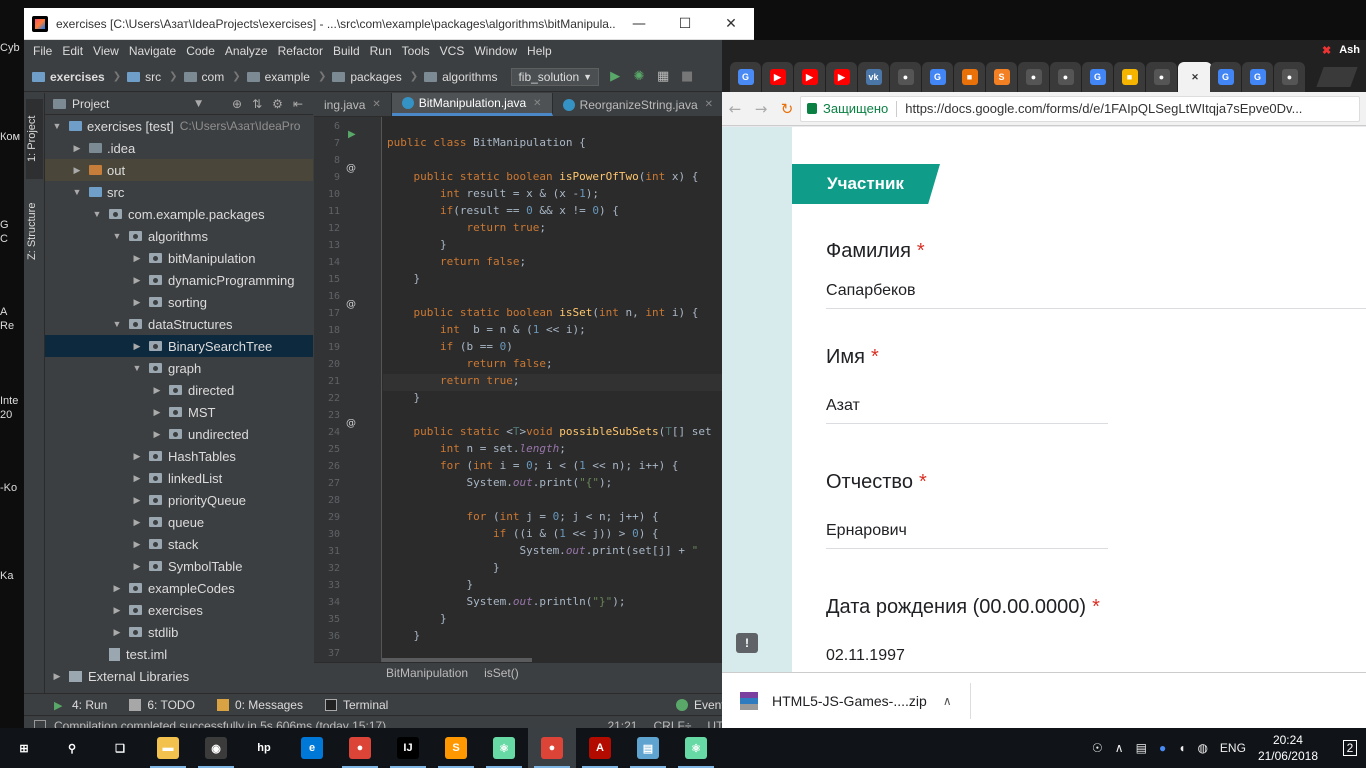 The image size is (1366, 768). What do you see at coordinates (1350, 748) in the screenshot?
I see `notifications-button: 2` at bounding box center [1350, 748].